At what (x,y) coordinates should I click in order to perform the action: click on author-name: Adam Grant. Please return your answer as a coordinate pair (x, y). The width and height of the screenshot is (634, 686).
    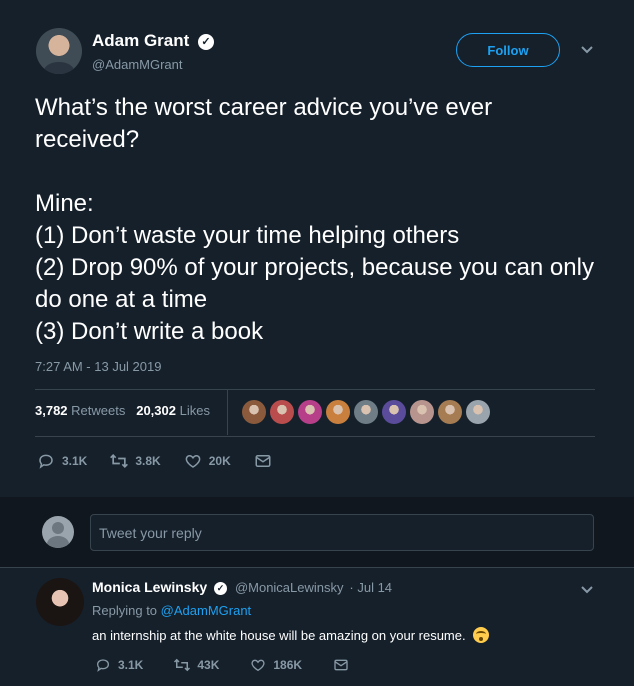
    Looking at the image, I should click on (140, 40).